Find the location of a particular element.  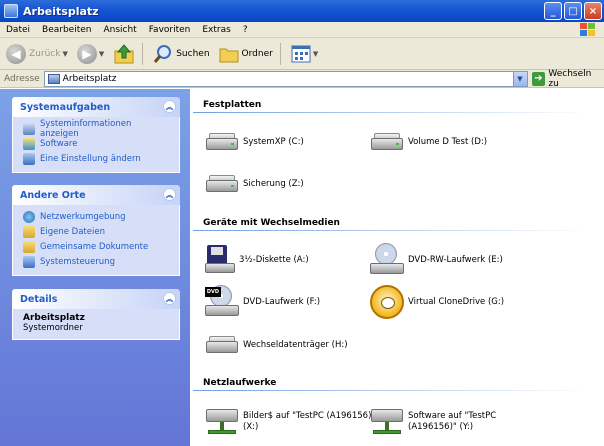

drive-x: Bilder$ auf "TestPC (A196156)" (X:) is located at coordinates (290, 422).